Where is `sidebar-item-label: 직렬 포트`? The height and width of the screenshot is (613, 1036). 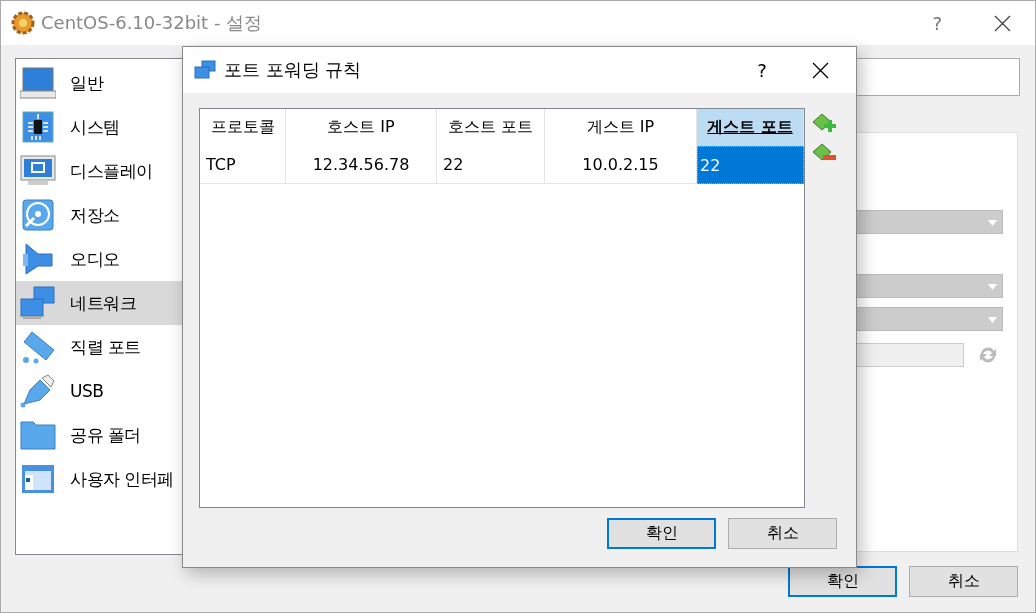
sidebar-item-label: 직렬 포트 is located at coordinates (105, 347).